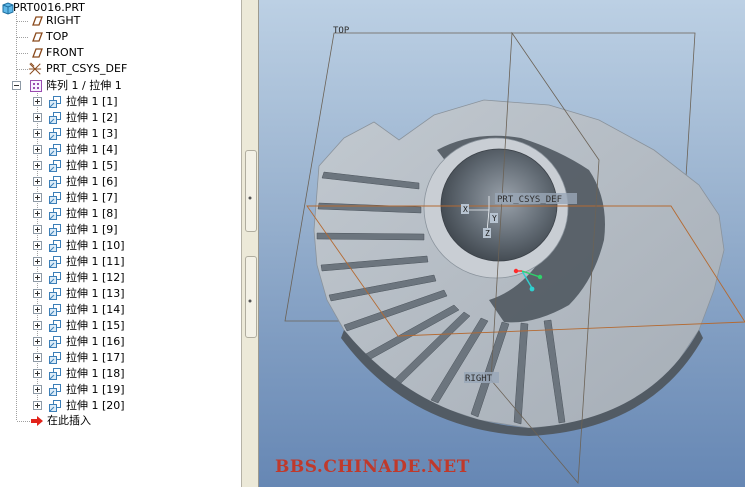 The width and height of the screenshot is (745, 487). Describe the element at coordinates (95, 261) in the screenshot. I see `tree-item-label: 拉伸 1 [11]` at that location.